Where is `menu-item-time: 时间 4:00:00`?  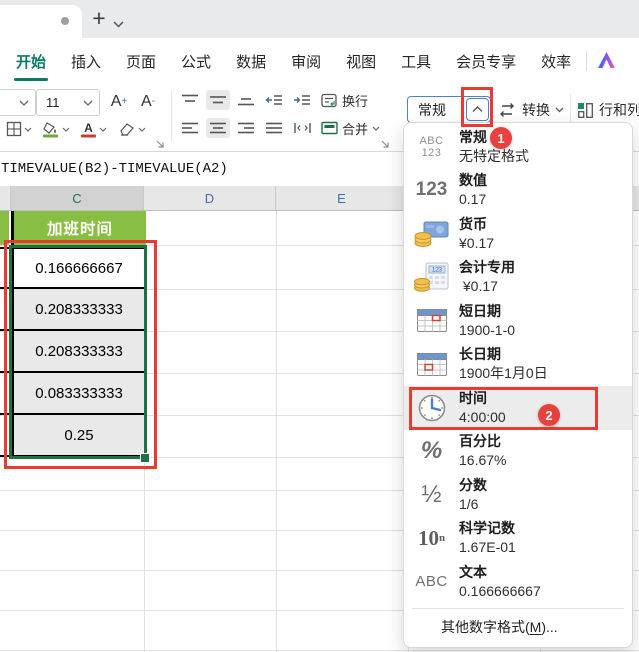 menu-item-time: 时间 4:00:00 is located at coordinates (518, 408).